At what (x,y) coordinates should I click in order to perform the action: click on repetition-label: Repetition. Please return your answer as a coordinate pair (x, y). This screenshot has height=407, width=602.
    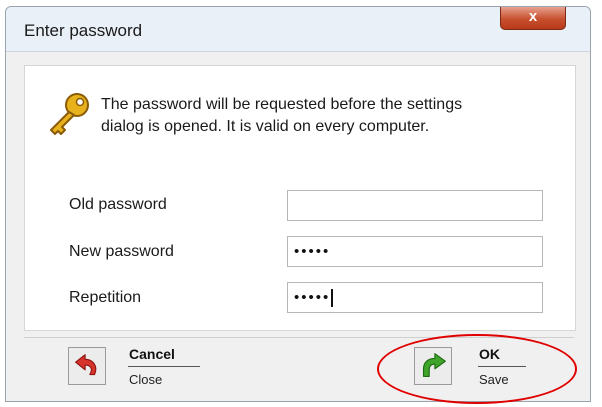
    Looking at the image, I should click on (105, 297).